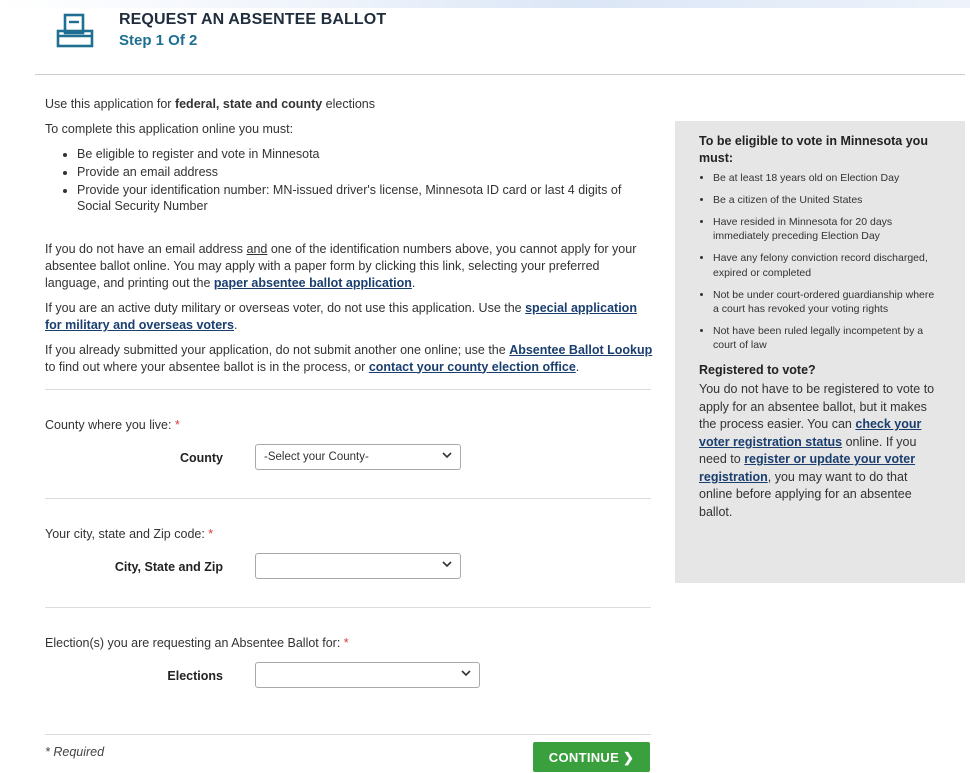  Describe the element at coordinates (201, 458) in the screenshot. I see `county-label: County` at that location.